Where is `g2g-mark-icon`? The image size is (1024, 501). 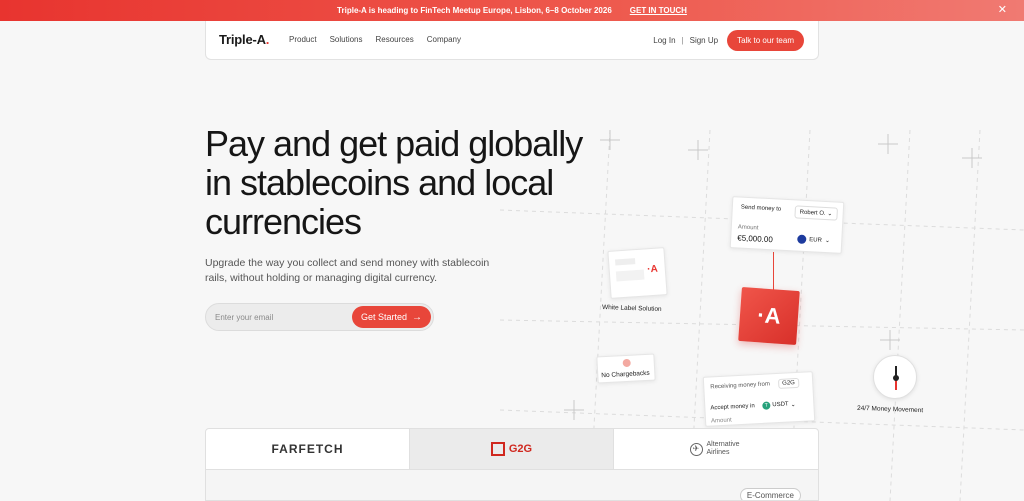
g2g-mark-icon is located at coordinates (497, 449).